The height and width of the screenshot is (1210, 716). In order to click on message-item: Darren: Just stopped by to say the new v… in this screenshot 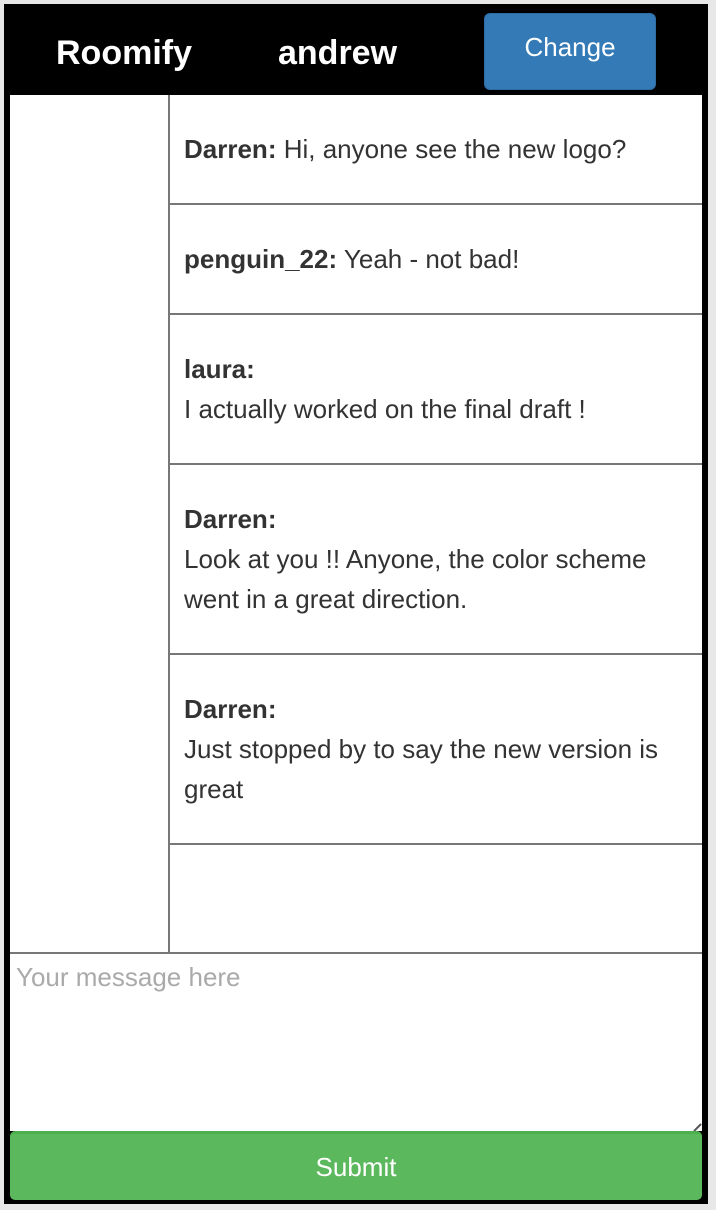, I will do `click(436, 750)`.